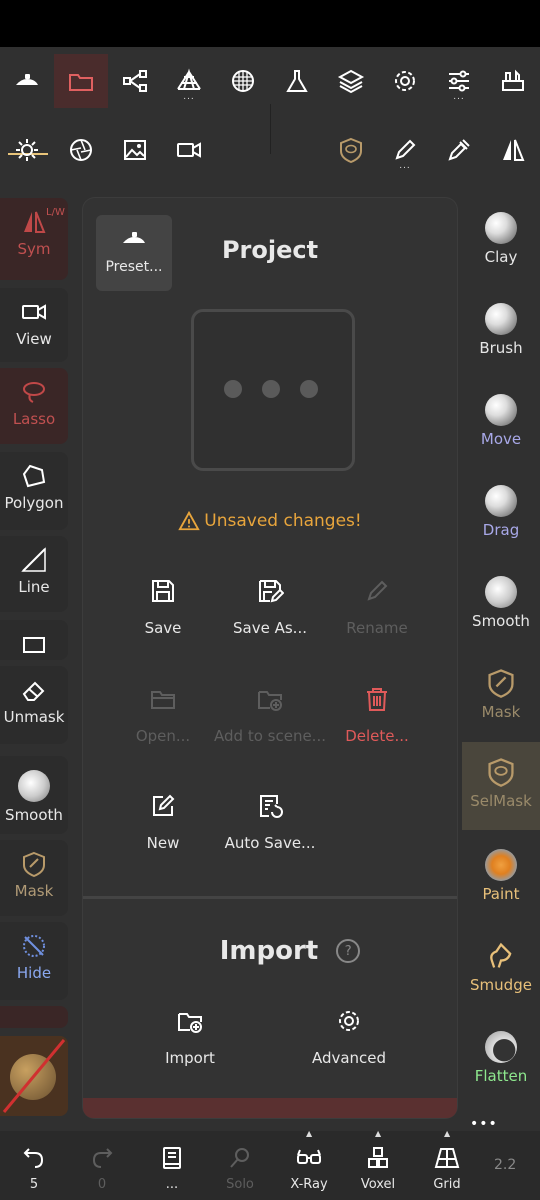 This screenshot has width=540, height=1200. Describe the element at coordinates (270, 951) in the screenshot. I see `import-header: Import ?` at that location.